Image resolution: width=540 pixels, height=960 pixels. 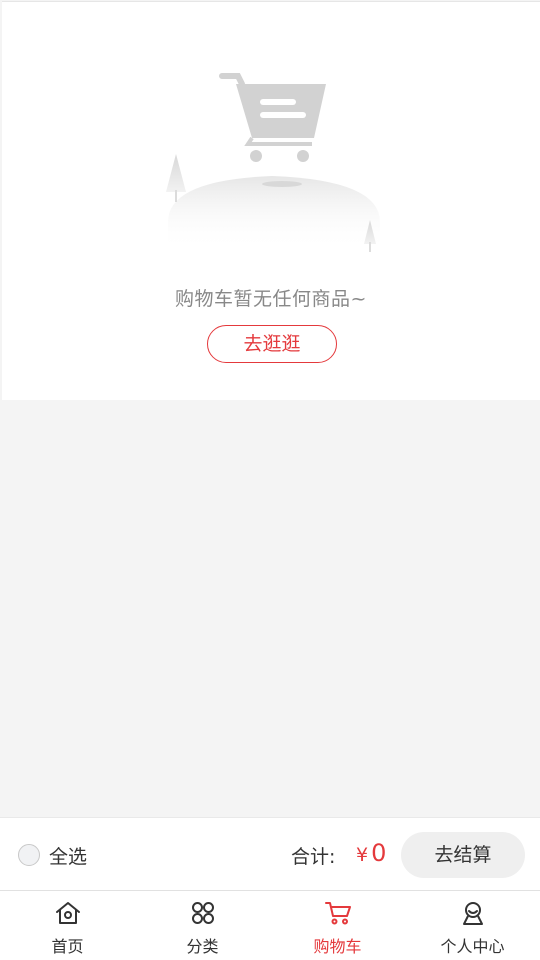 I want to click on tab-category: 分类, so click(x=202, y=925).